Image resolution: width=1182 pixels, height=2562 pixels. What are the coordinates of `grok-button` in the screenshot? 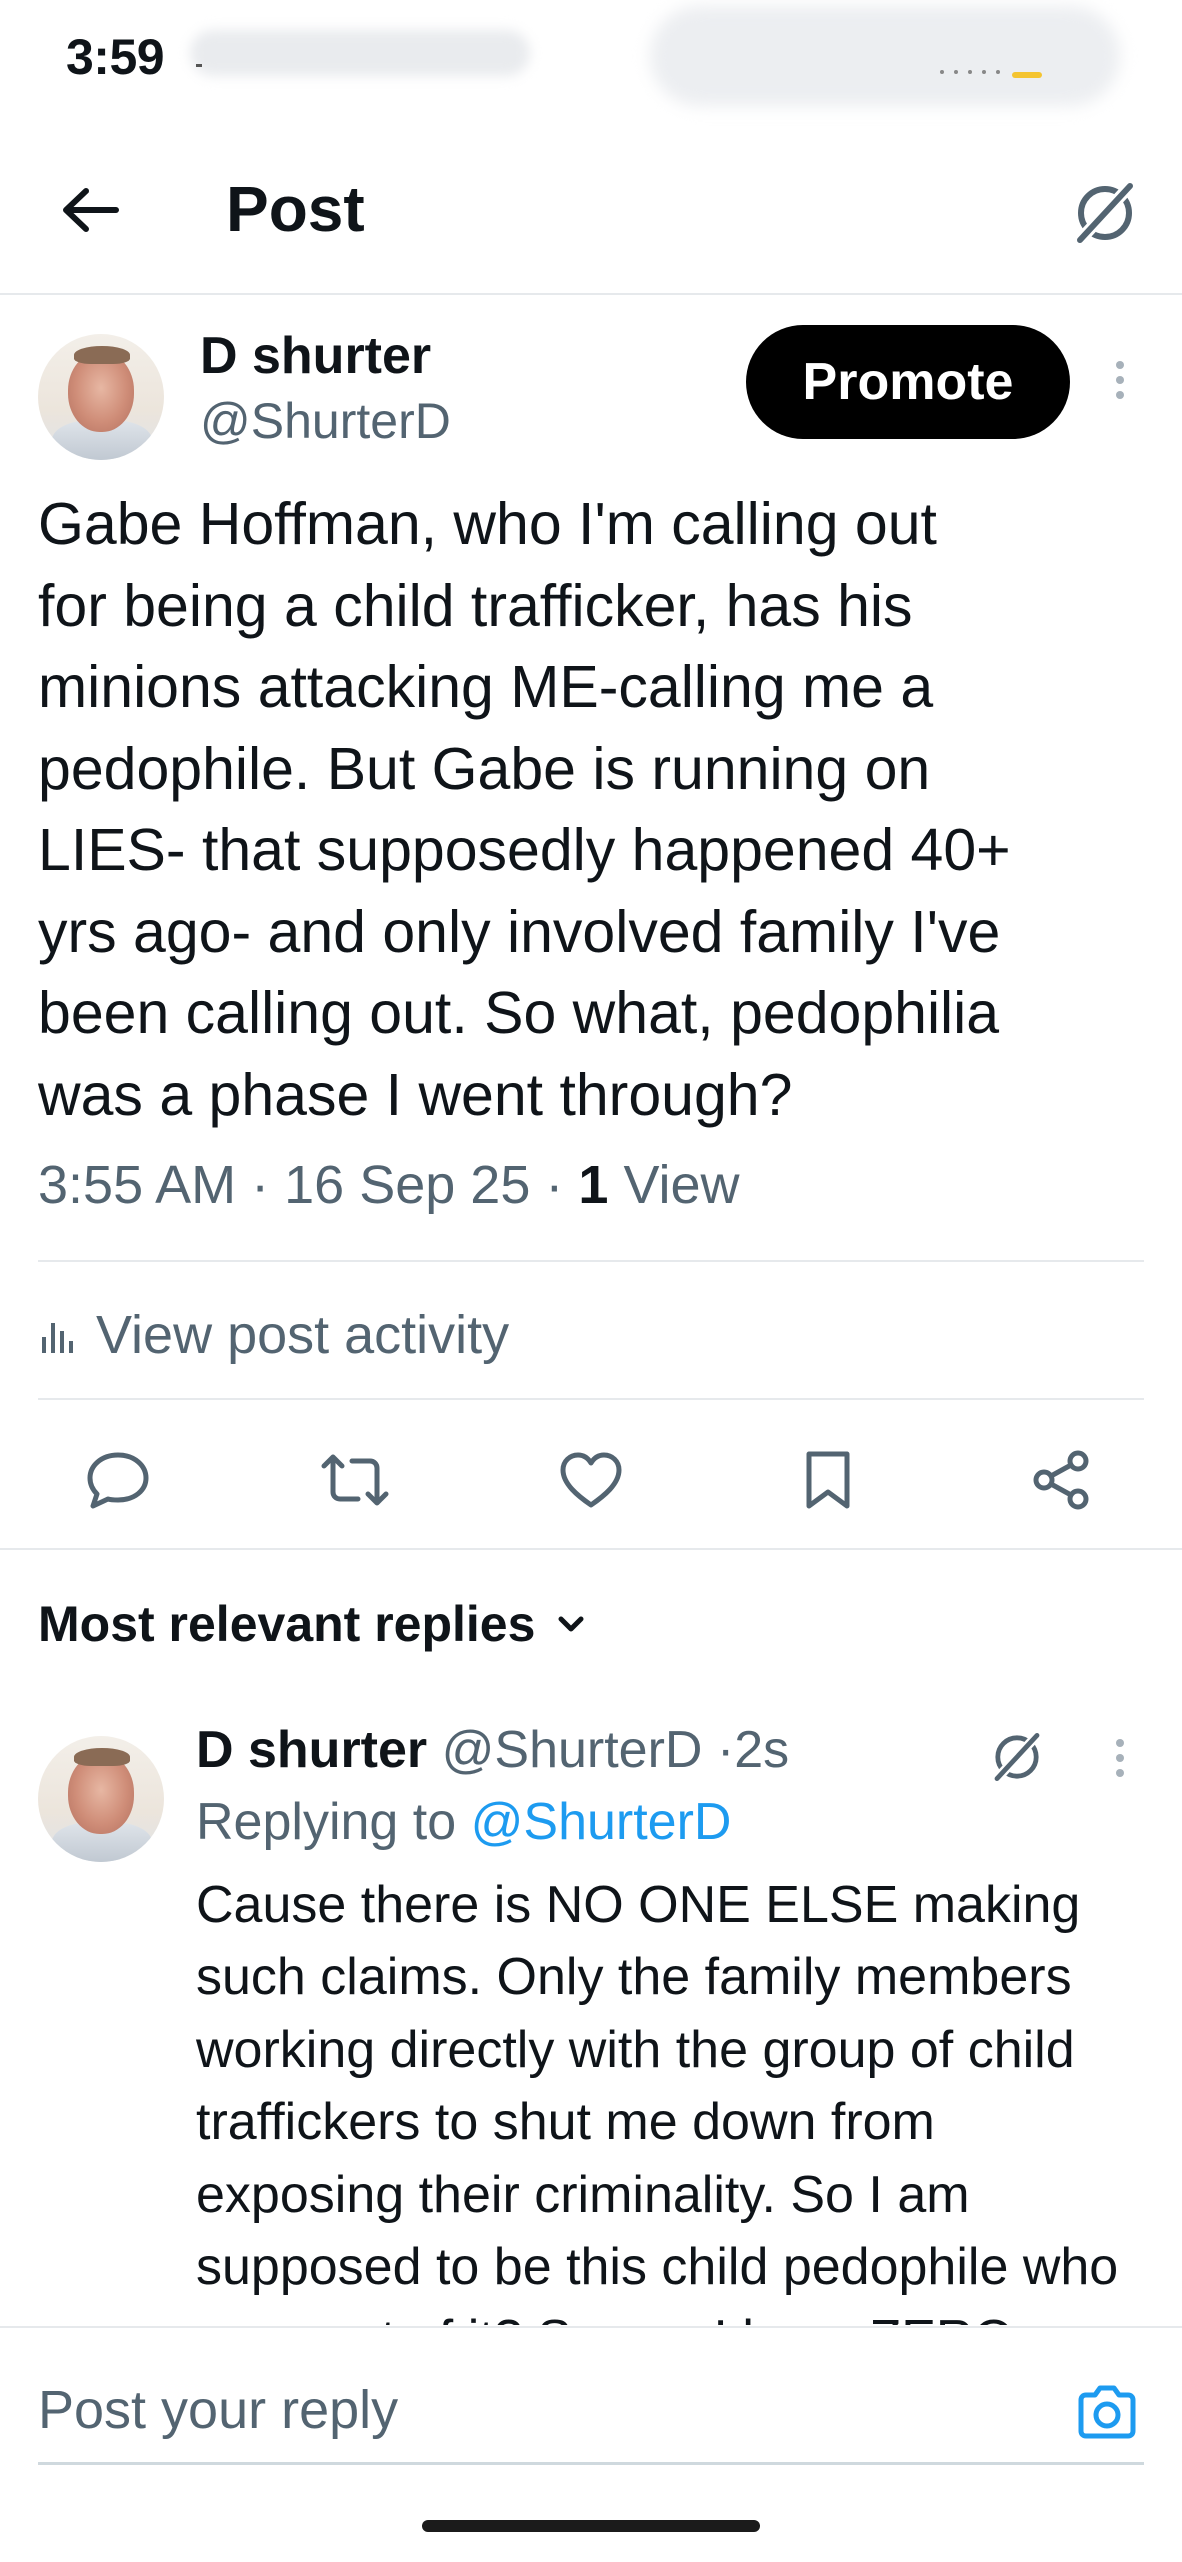 It's located at (1105, 213).